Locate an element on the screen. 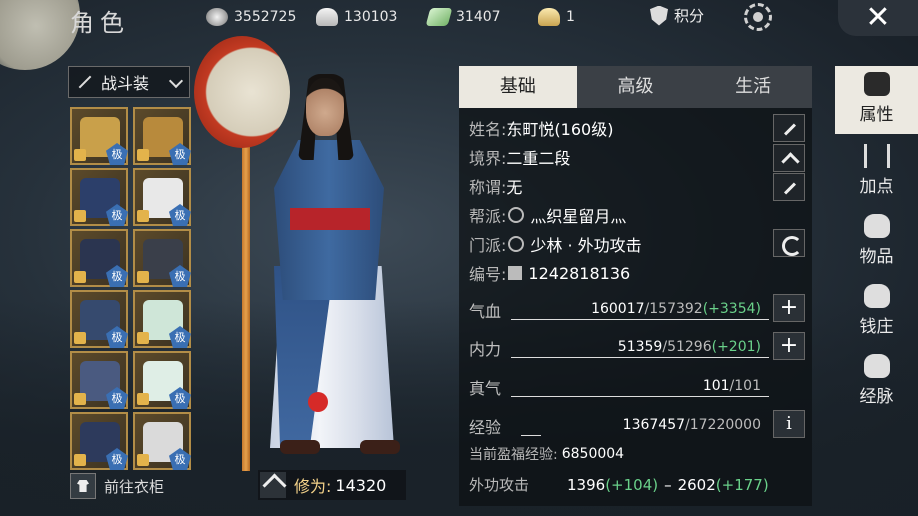 Image resolution: width=918 pixels, height=516 pixels. character-sash is located at coordinates (330, 219).